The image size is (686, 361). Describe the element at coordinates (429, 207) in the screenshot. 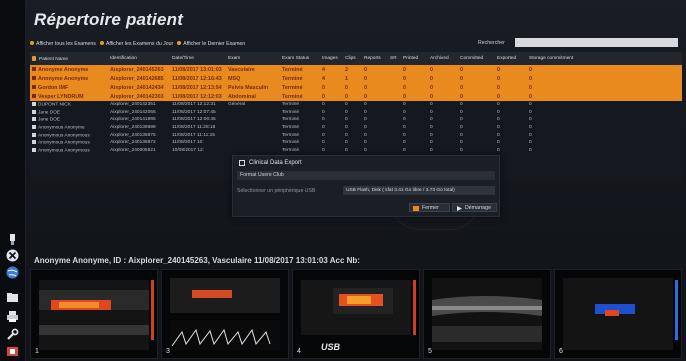

I see `close-button: Fermer` at that location.